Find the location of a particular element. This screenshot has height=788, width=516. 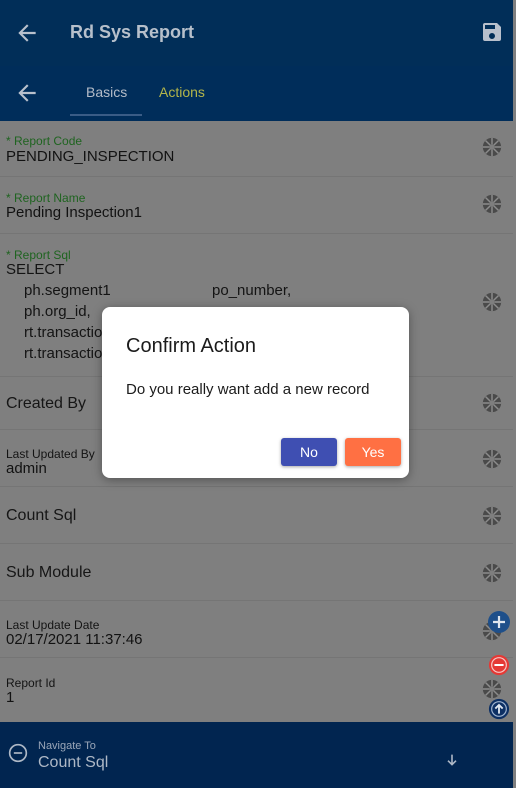

field-label: Created By is located at coordinates (46, 403).